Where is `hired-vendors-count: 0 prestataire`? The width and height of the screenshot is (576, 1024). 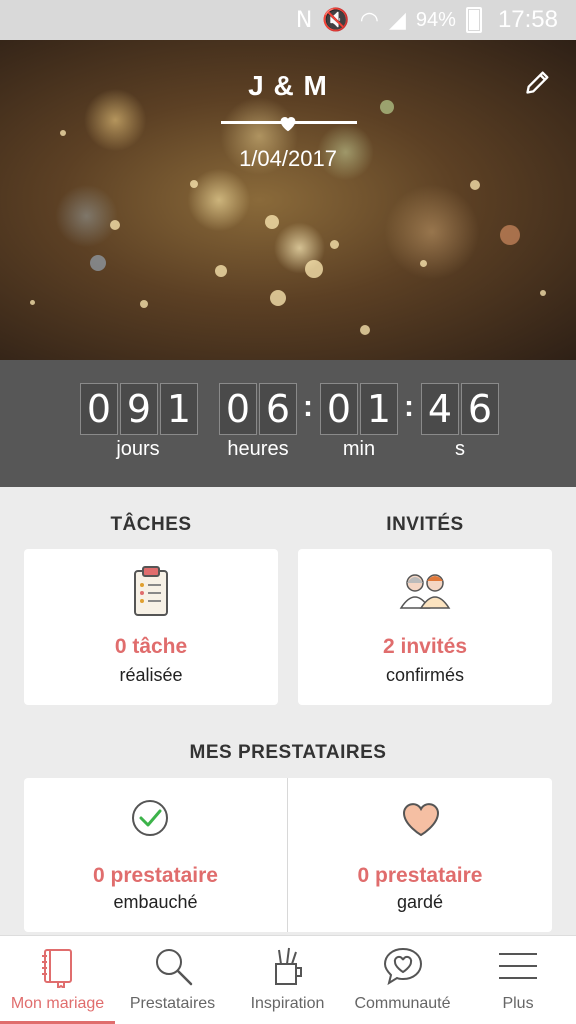
hired-vendors-count: 0 prestataire is located at coordinates (155, 875).